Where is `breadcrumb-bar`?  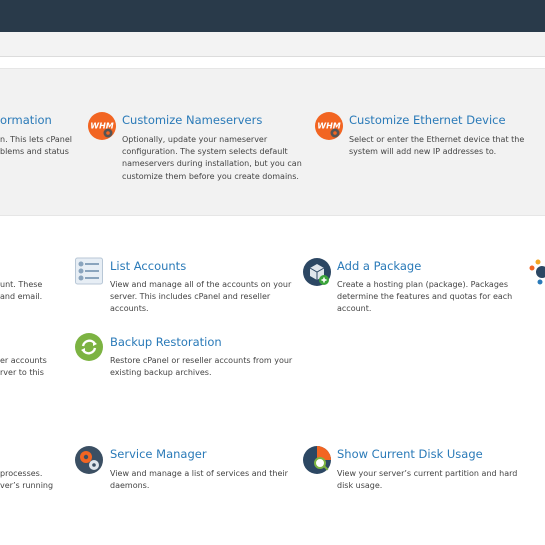
breadcrumb-bar is located at coordinates (272, 44).